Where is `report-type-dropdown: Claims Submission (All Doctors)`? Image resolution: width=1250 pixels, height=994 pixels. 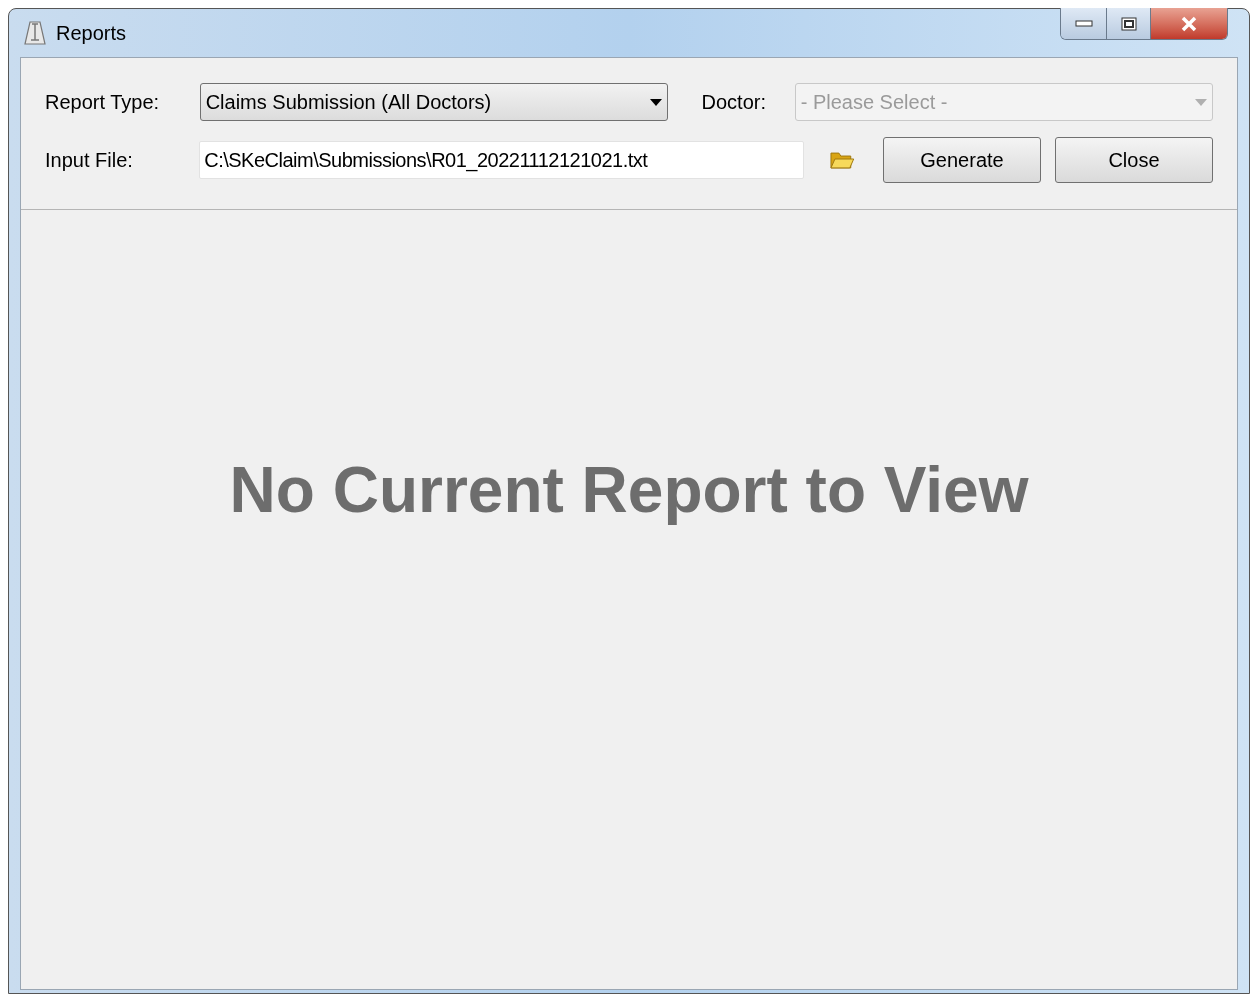 report-type-dropdown: Claims Submission (All Doctors) is located at coordinates (433, 102).